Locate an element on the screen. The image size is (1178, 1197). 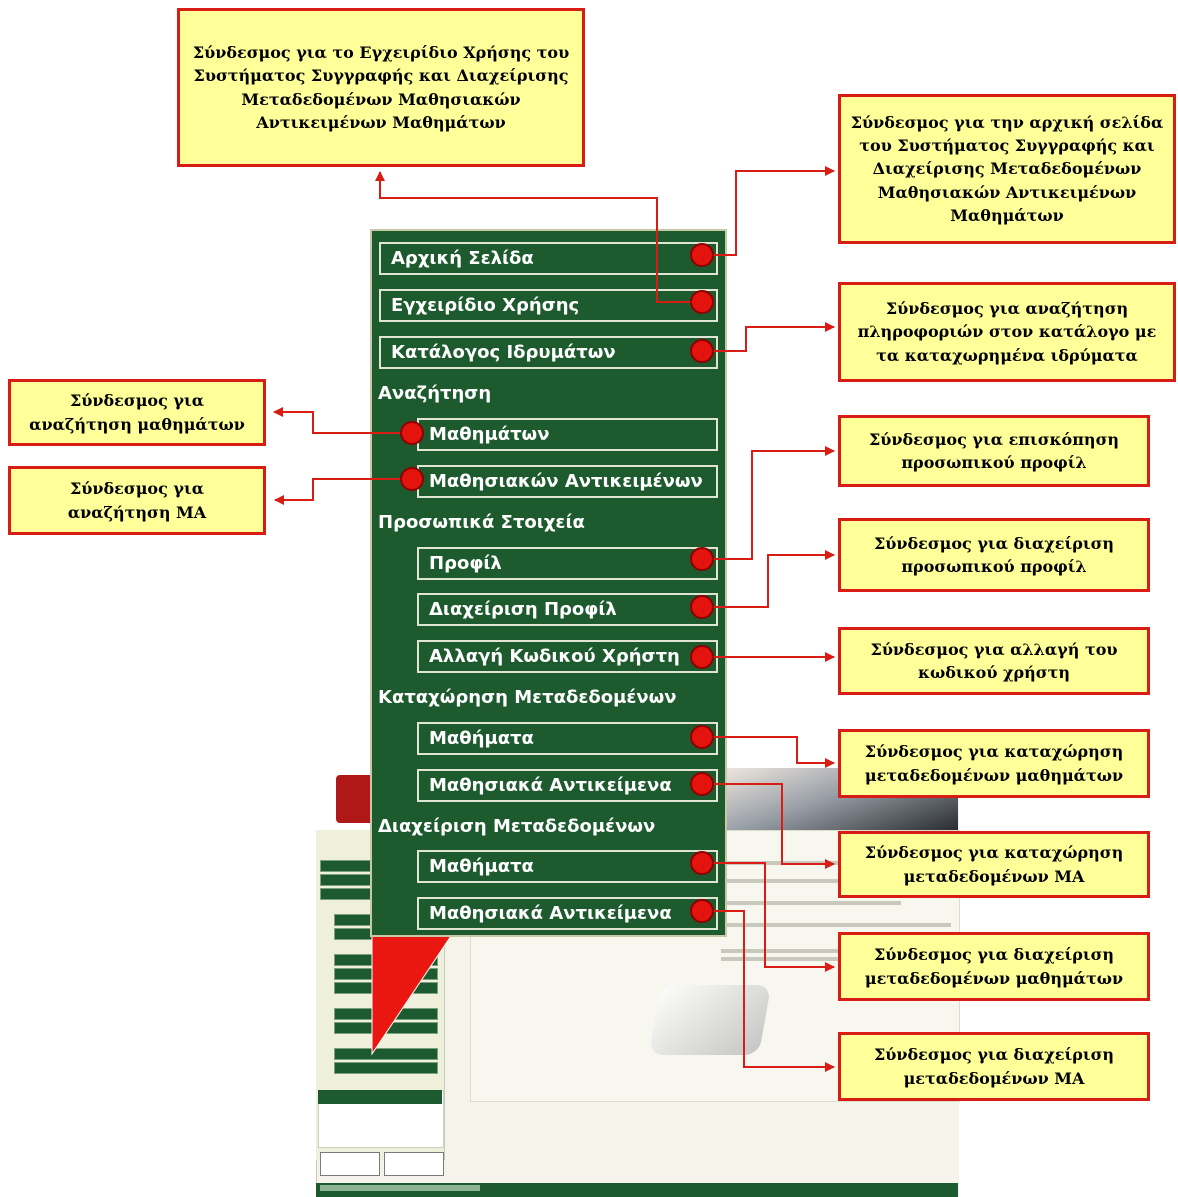
callout-password-change: Σύνδεσμος για αλλαγή του κωδικού χρήστη is located at coordinates (994, 661).